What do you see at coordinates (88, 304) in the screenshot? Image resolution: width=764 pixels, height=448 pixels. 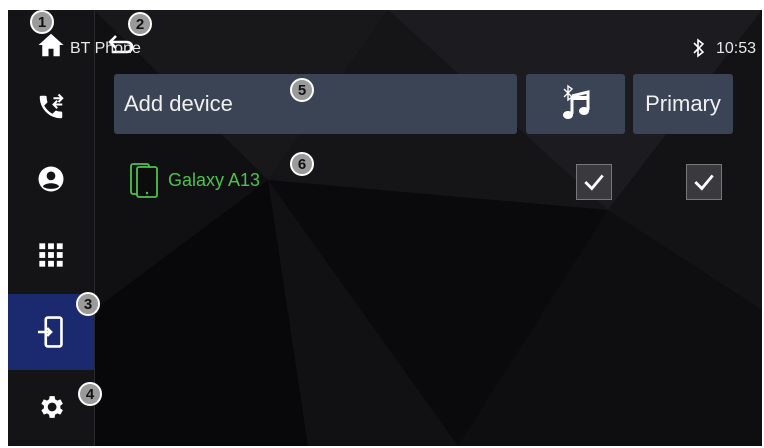 I see `callout-badge: 3` at bounding box center [88, 304].